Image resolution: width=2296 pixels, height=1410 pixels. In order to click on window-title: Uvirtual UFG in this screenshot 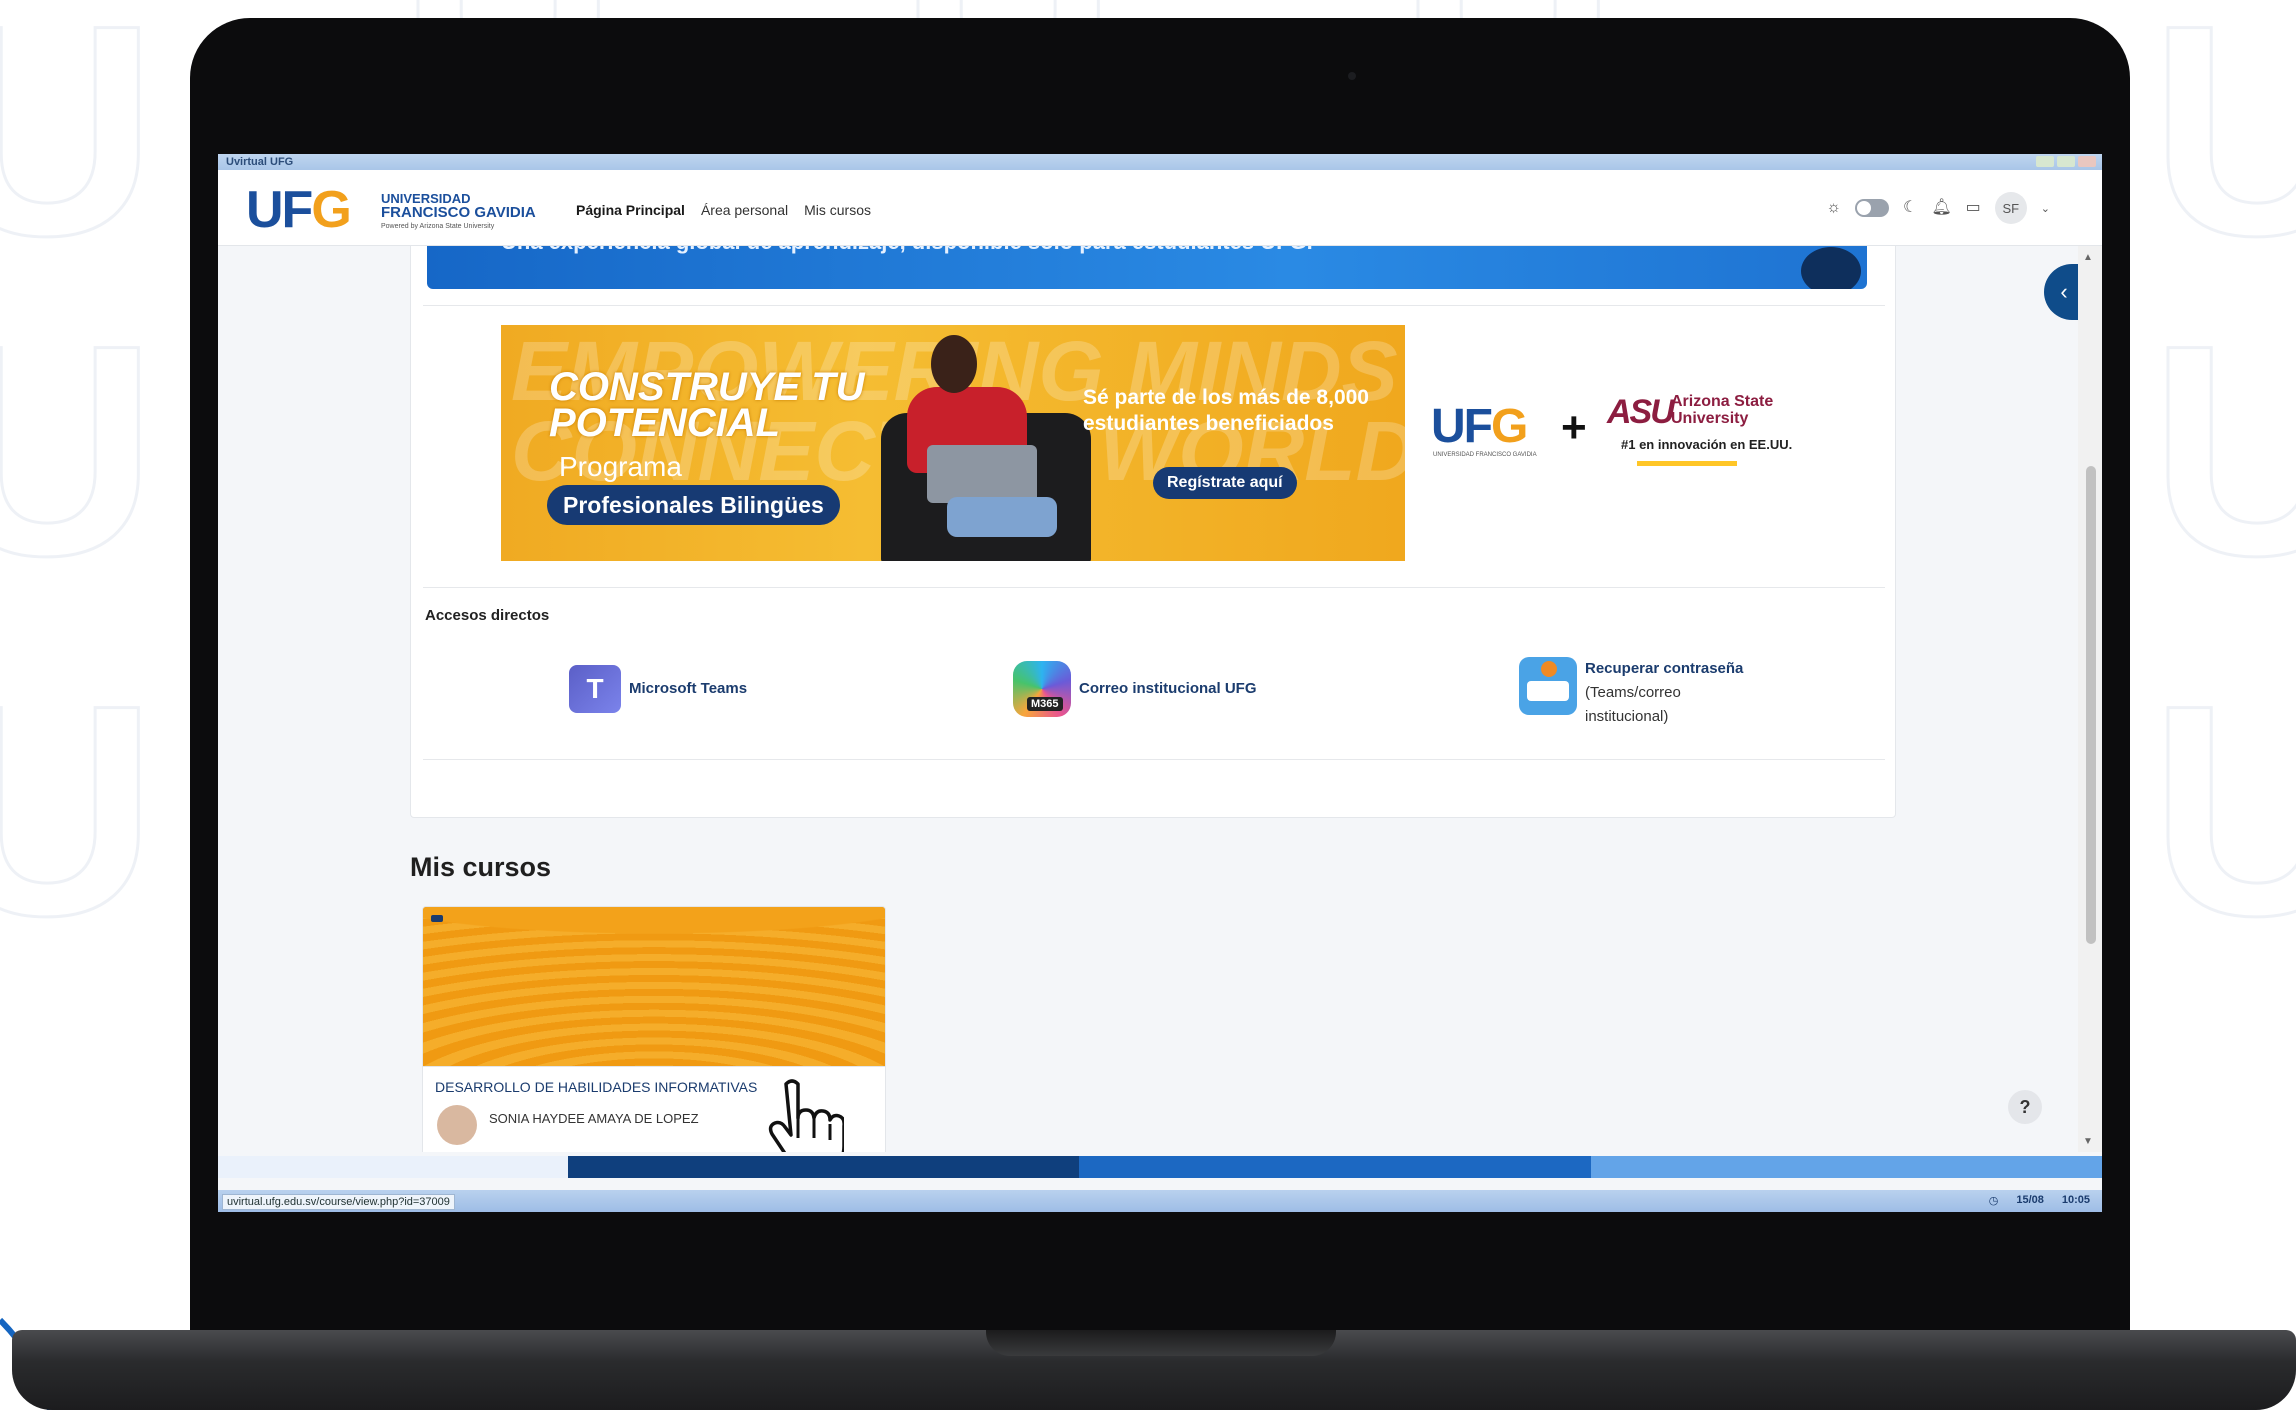, I will do `click(260, 162)`.